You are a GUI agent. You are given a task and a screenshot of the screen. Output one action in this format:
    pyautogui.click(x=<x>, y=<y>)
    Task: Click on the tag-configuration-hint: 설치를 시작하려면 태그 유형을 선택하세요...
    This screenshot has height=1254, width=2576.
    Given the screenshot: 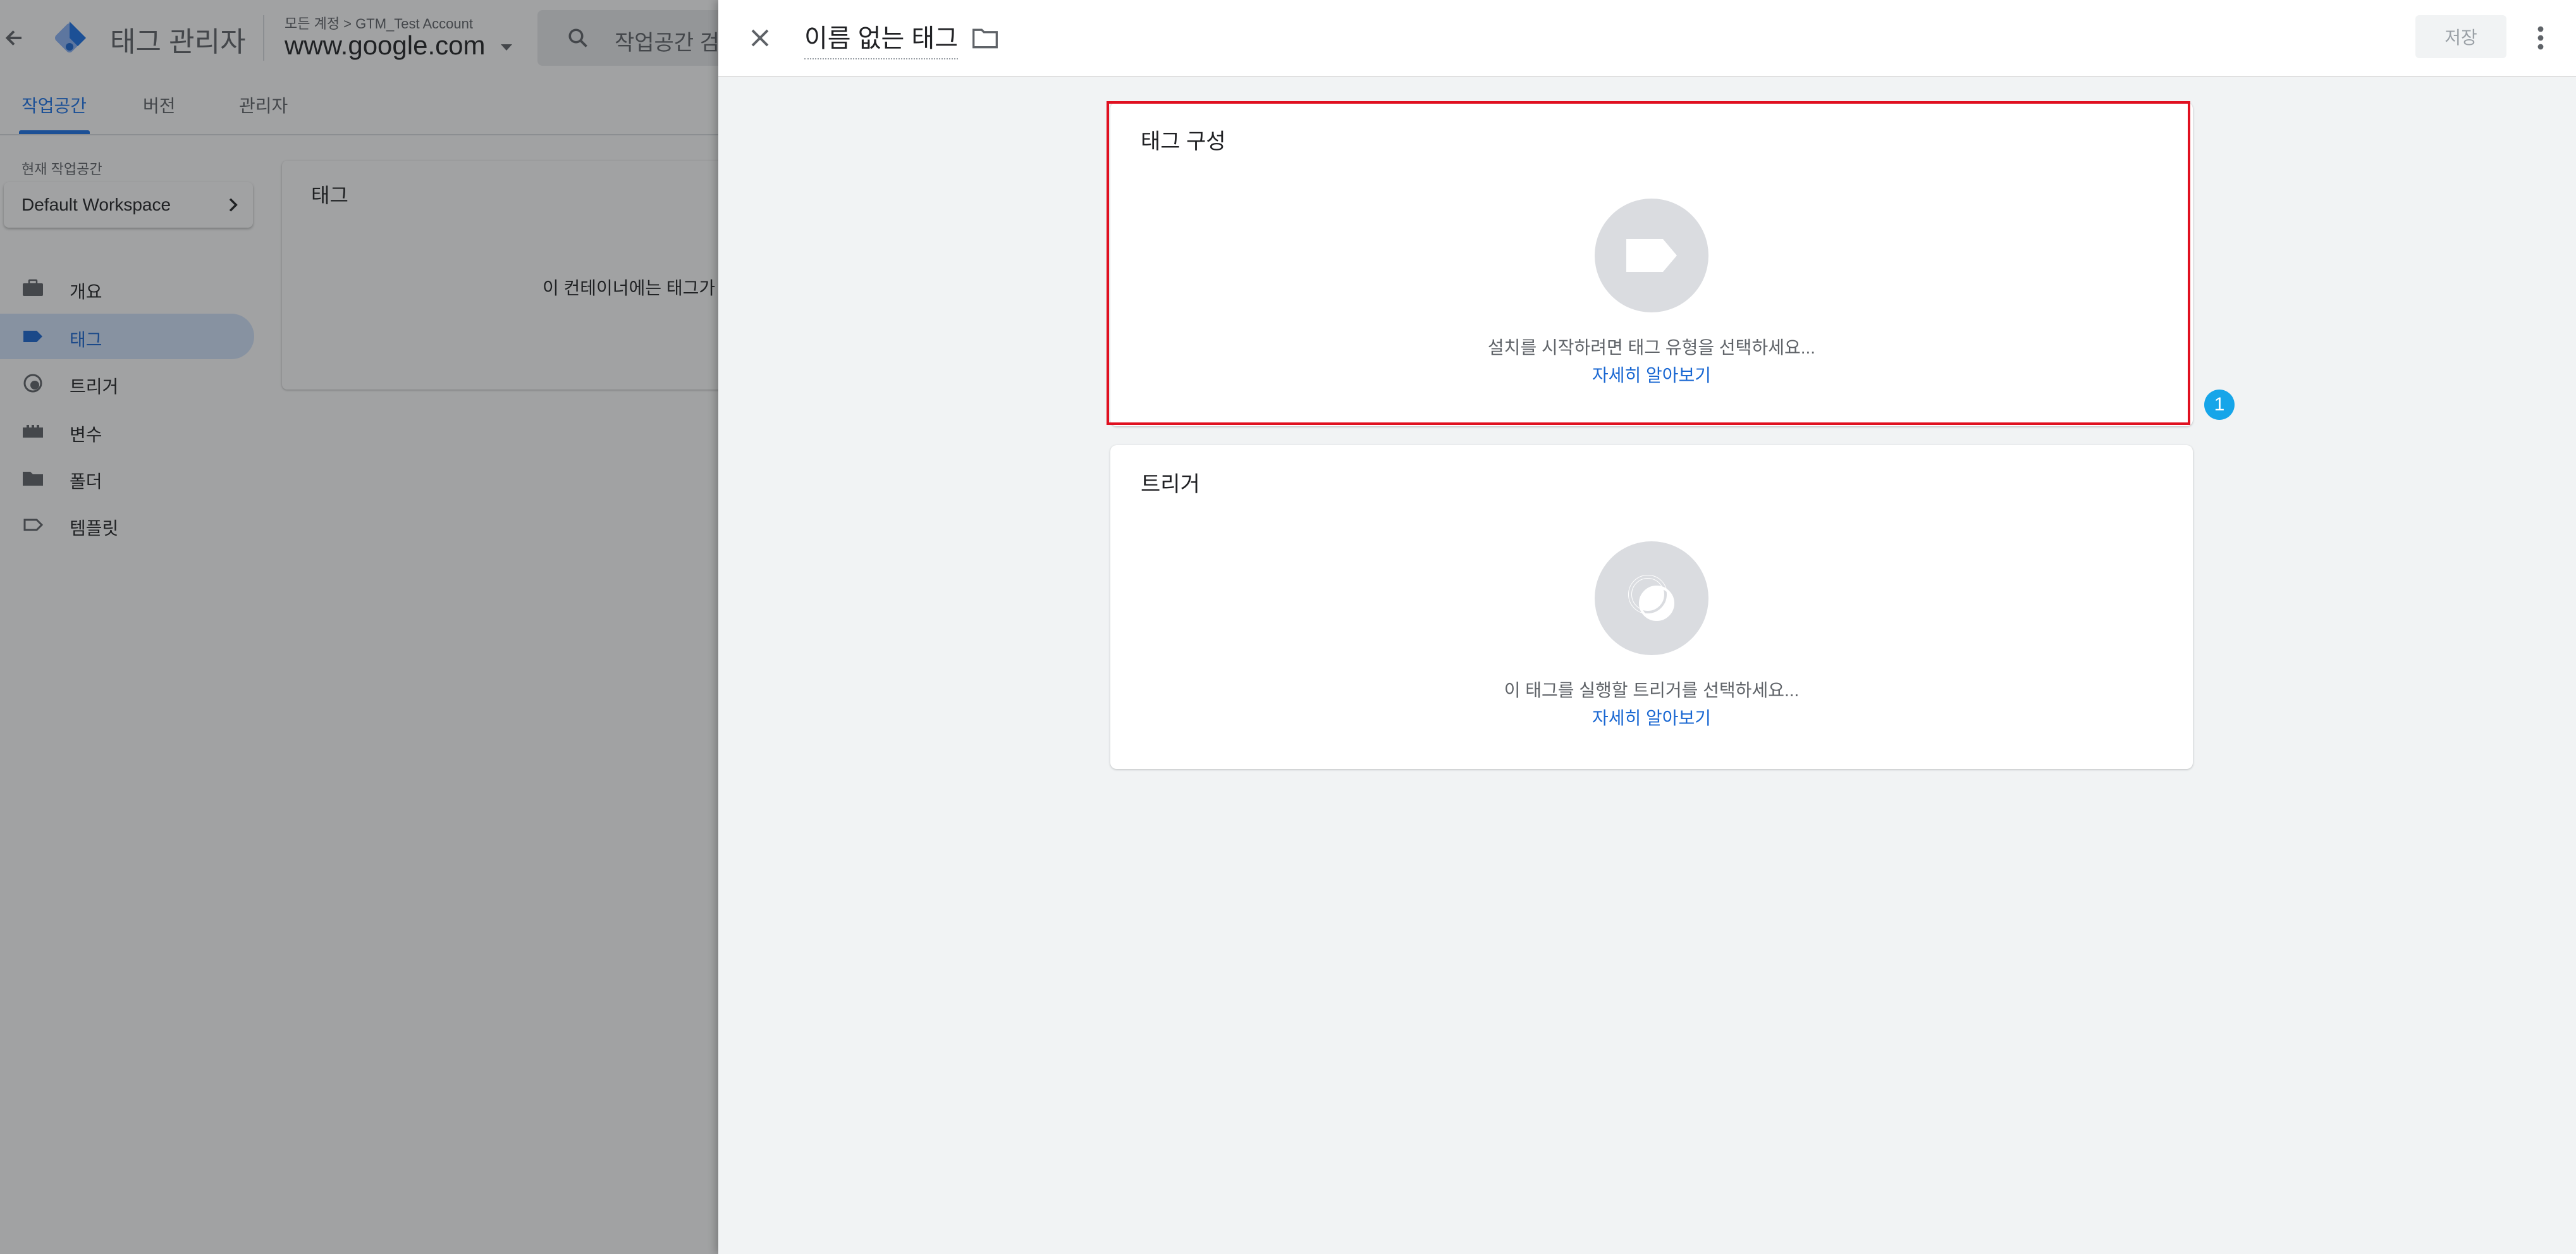 What is the action you would take?
    pyautogui.click(x=1651, y=347)
    